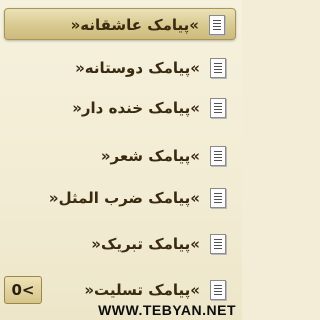 This screenshot has width=320, height=320. I want to click on menu-item-friendly-sms: »پیامک دوستانه«, so click(120, 68).